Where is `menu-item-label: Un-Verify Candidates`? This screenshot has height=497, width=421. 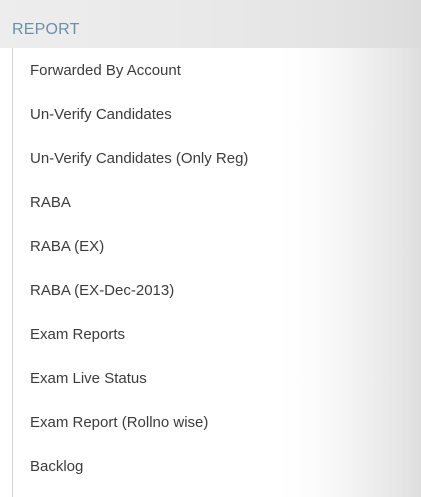 menu-item-label: Un-Verify Candidates is located at coordinates (101, 115).